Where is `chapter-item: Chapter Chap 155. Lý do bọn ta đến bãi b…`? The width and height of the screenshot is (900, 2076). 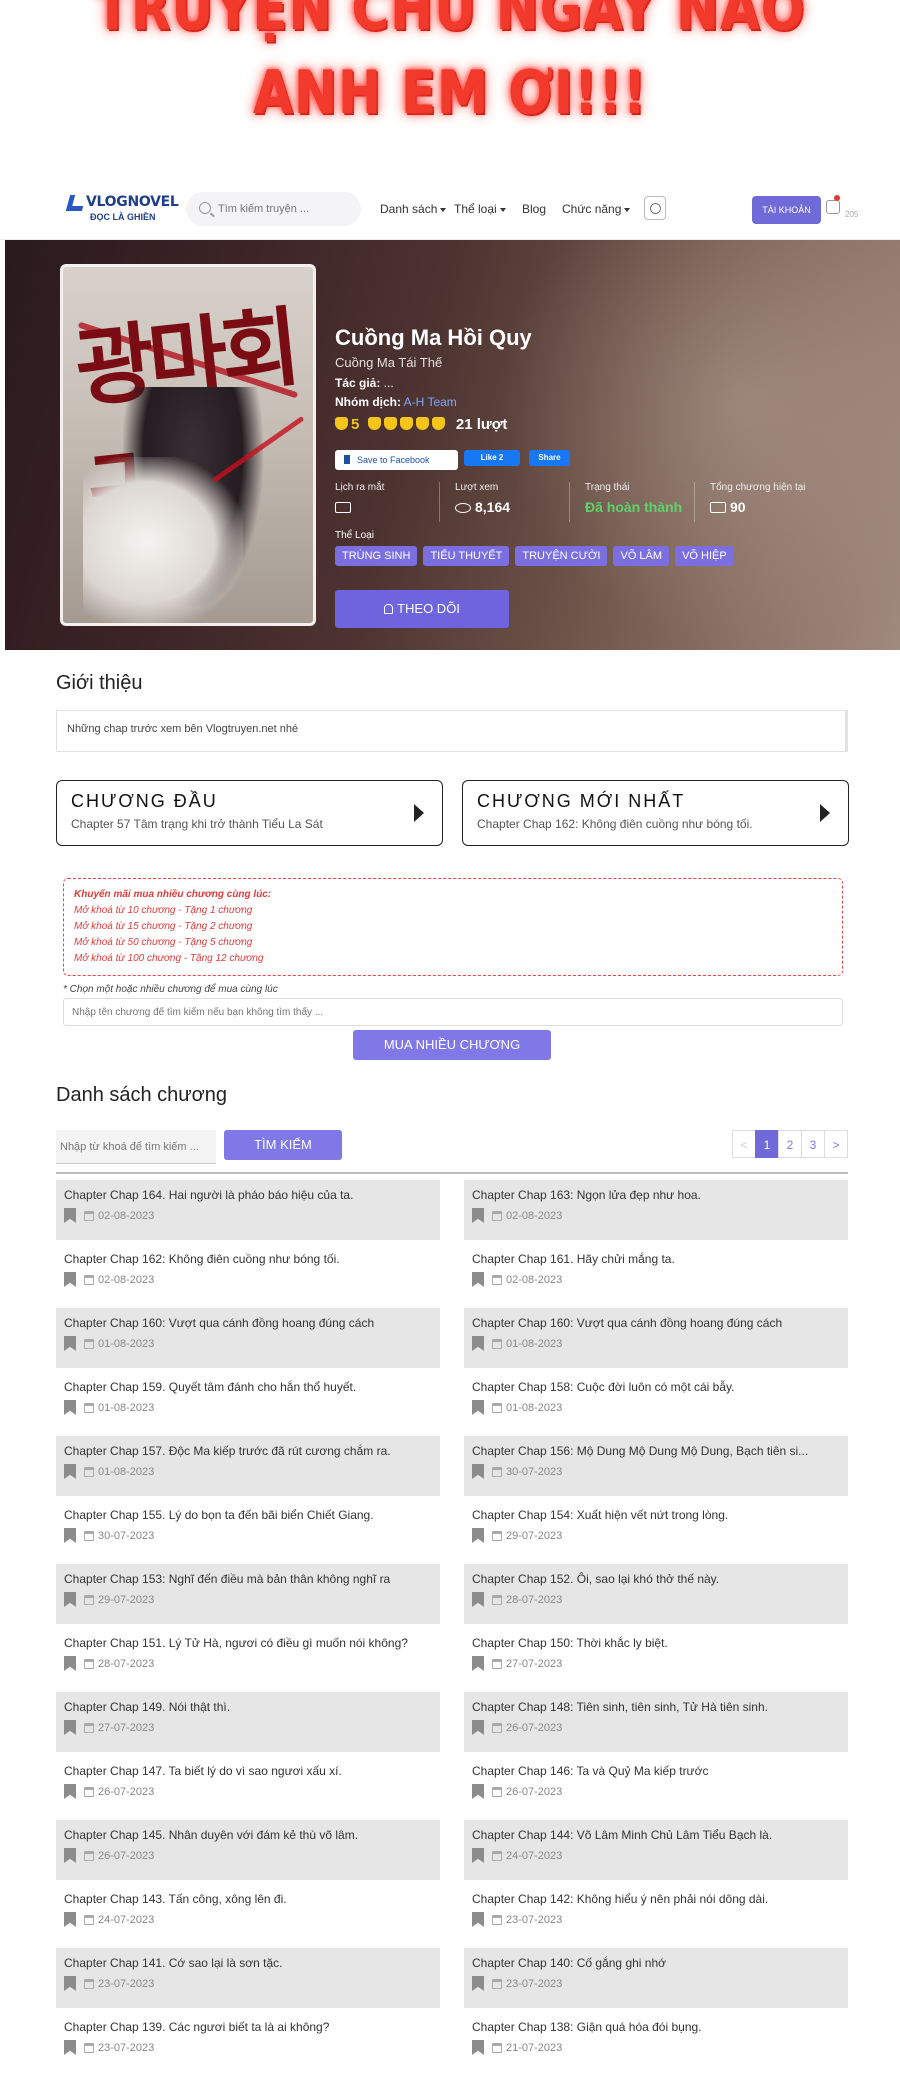 chapter-item: Chapter Chap 155. Lý do bọn ta đến bãi b… is located at coordinates (248, 1530).